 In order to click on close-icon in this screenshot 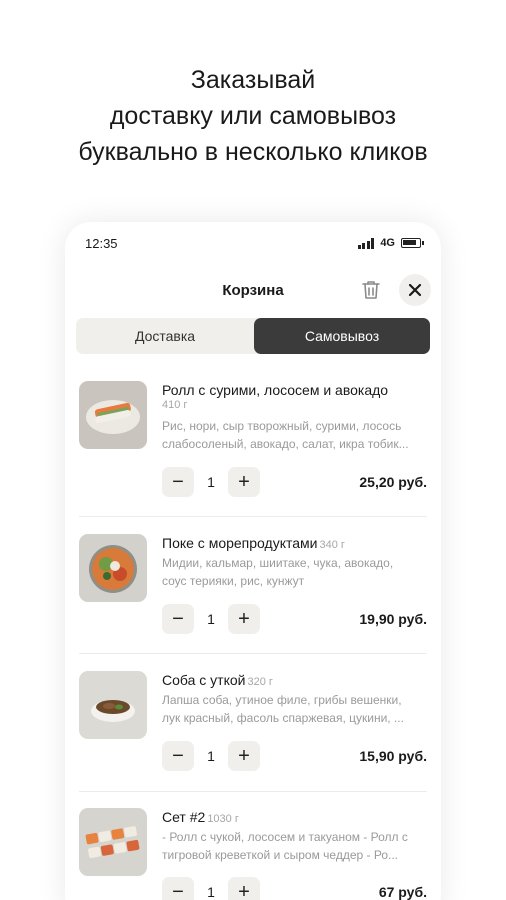, I will do `click(415, 290)`.